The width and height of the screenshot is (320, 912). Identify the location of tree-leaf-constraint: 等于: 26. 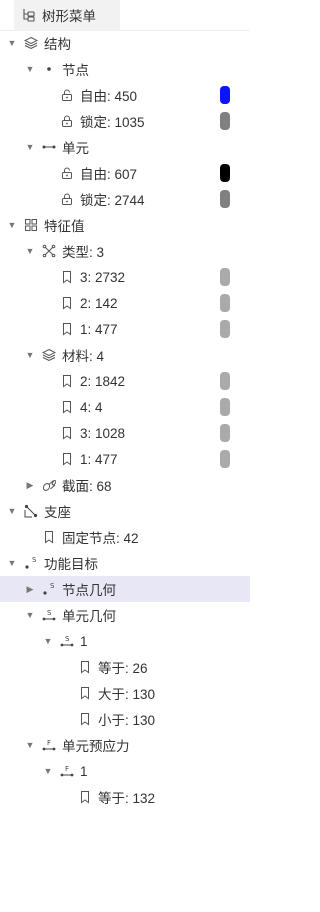
(125, 667).